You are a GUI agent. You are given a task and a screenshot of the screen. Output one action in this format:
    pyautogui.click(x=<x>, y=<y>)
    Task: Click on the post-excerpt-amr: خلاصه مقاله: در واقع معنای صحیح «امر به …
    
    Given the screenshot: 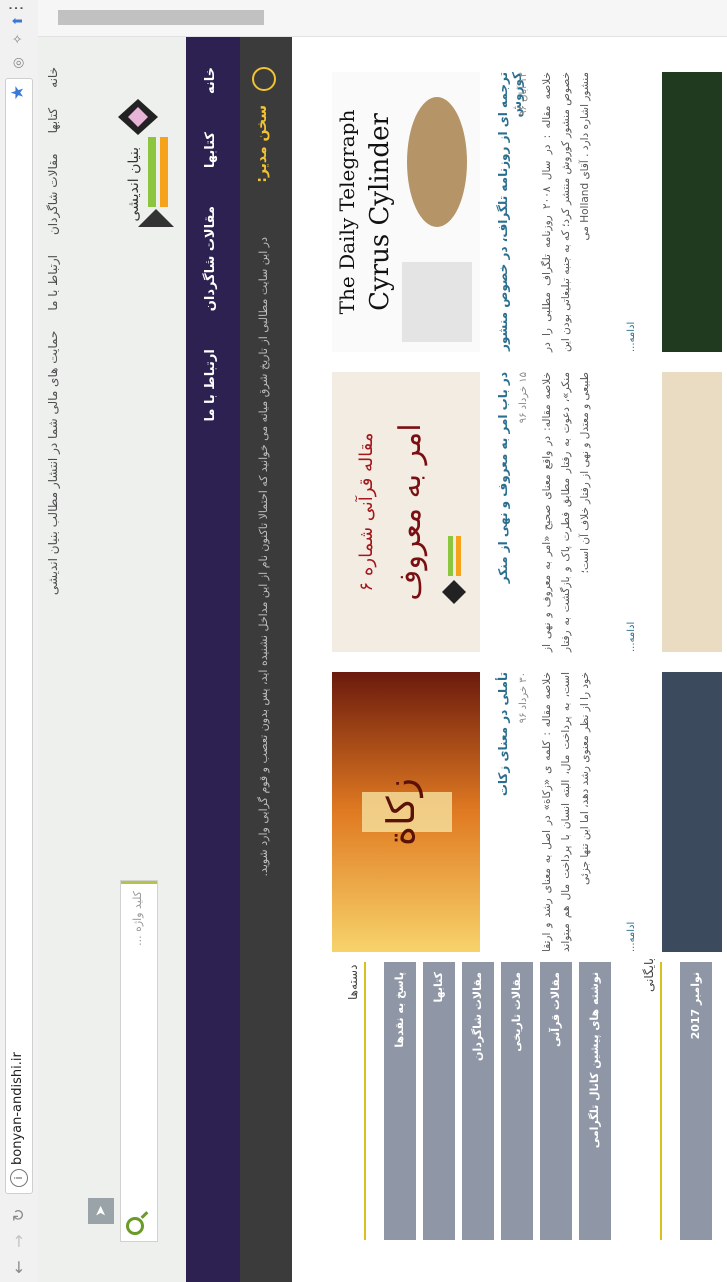 What is the action you would take?
    pyautogui.click(x=566, y=512)
    